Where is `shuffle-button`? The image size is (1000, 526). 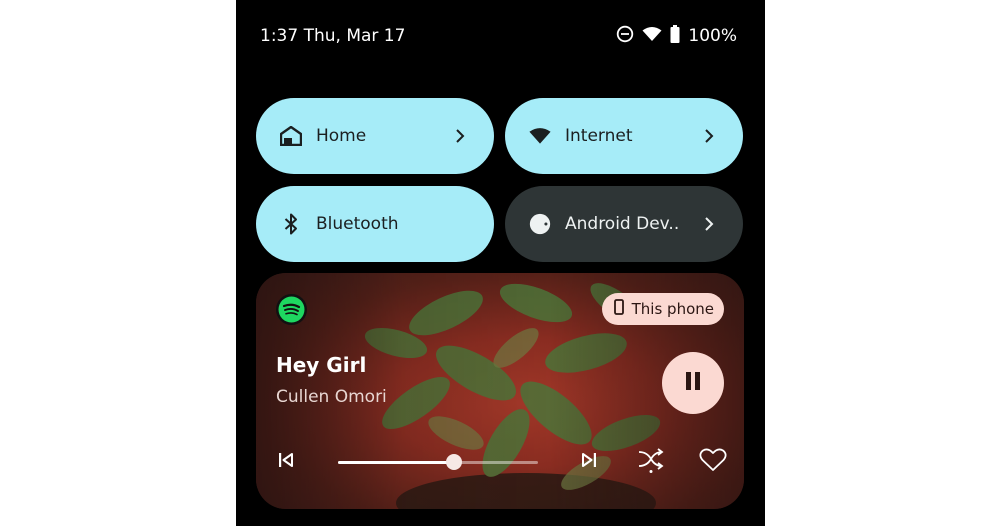
shuffle-button is located at coordinates (651, 462).